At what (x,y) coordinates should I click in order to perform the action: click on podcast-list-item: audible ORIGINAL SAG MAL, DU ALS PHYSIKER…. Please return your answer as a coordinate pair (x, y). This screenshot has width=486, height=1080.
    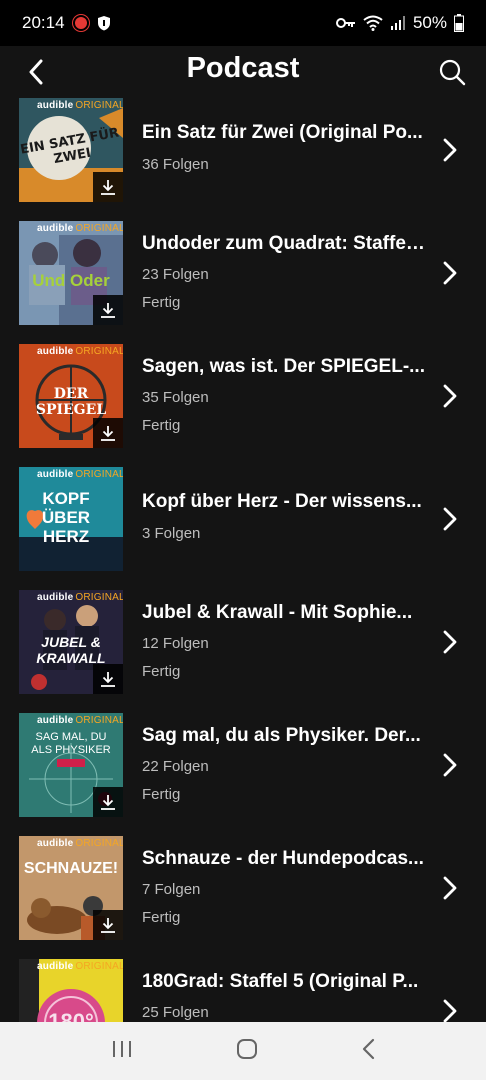
    Looking at the image, I should click on (243, 774).